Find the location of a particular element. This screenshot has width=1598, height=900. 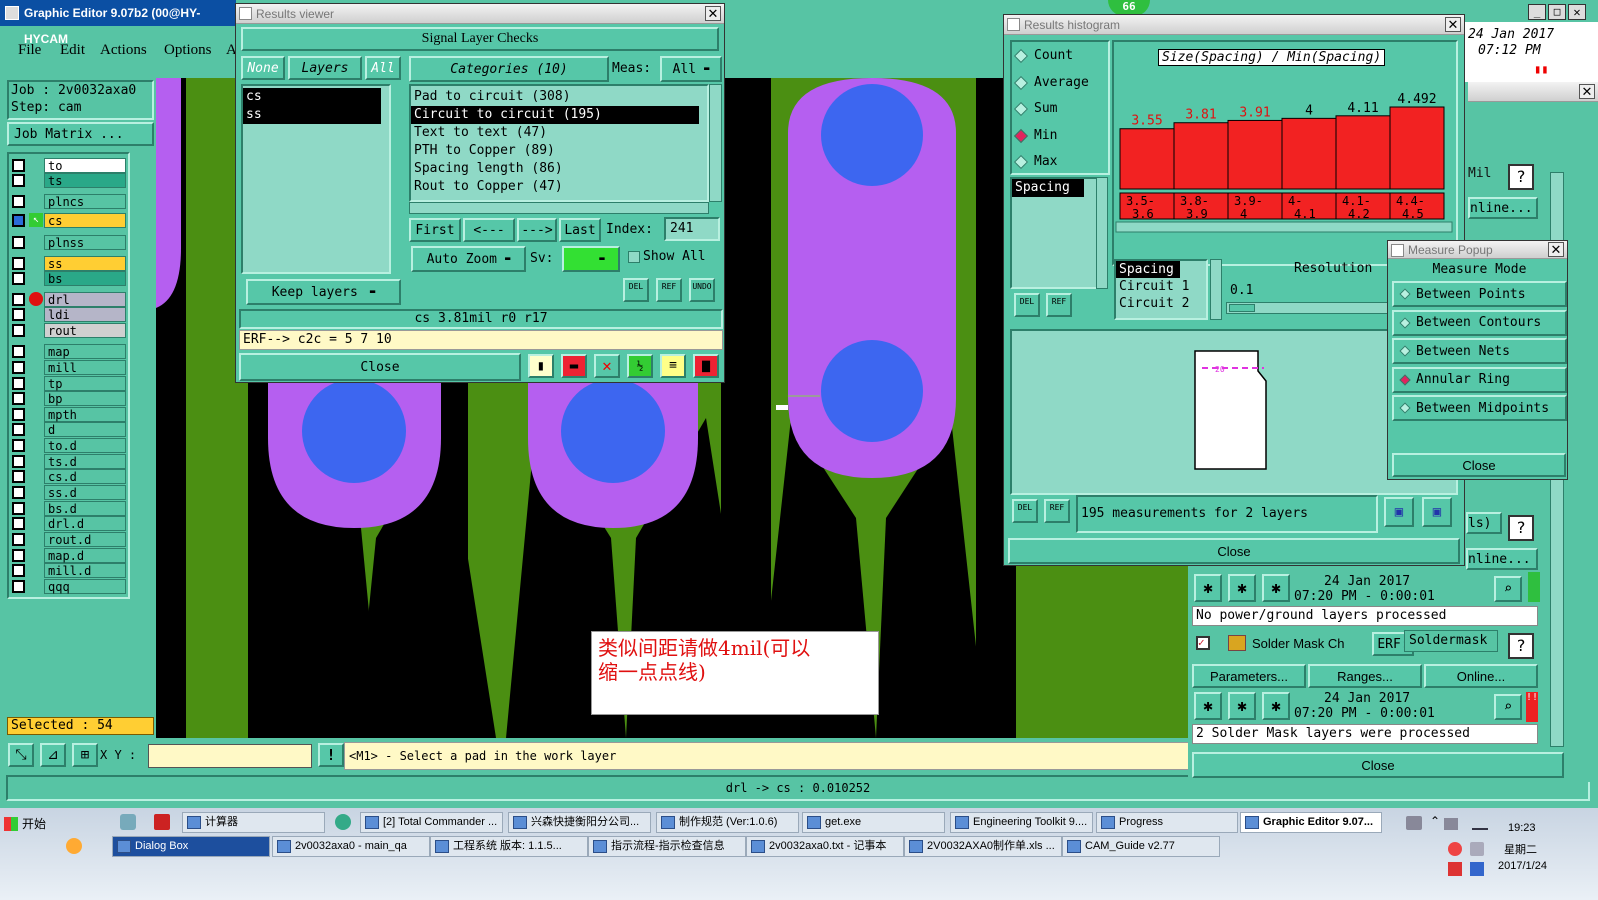

maximize-icon: □ is located at coordinates (1557, 12).